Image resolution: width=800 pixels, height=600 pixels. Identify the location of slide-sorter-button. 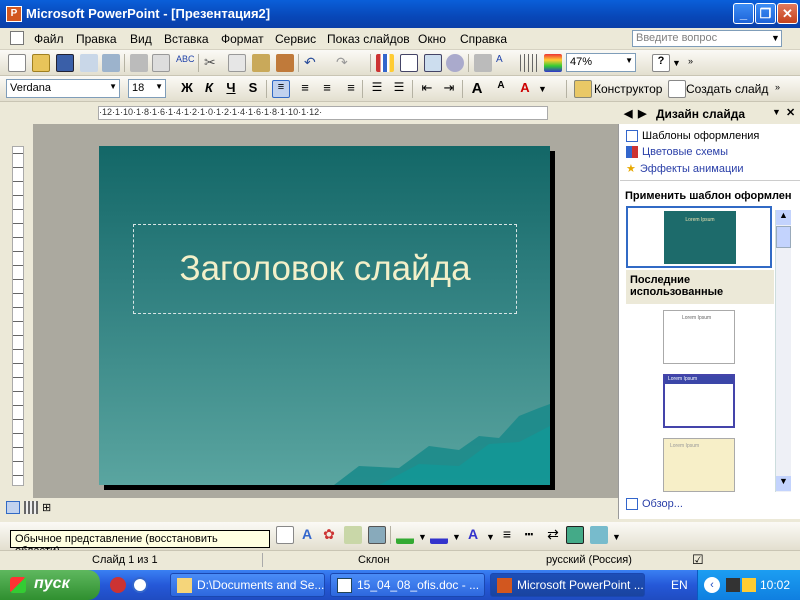
(31, 507).